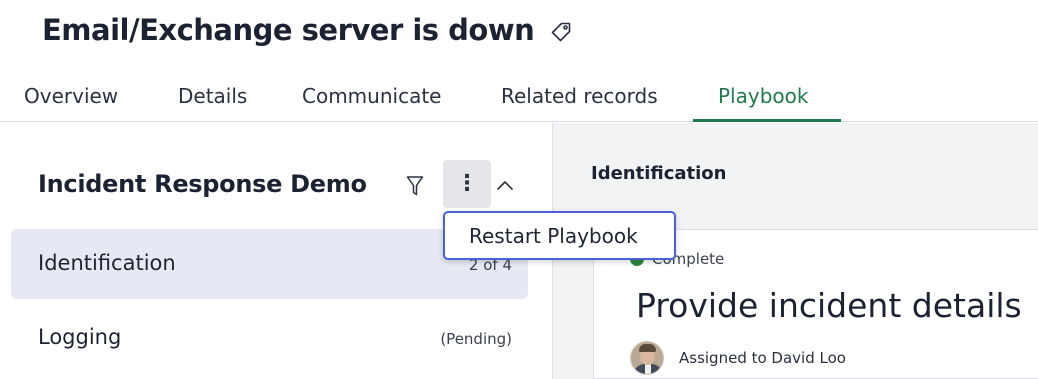  What do you see at coordinates (647, 358) in the screenshot?
I see `avatar` at bounding box center [647, 358].